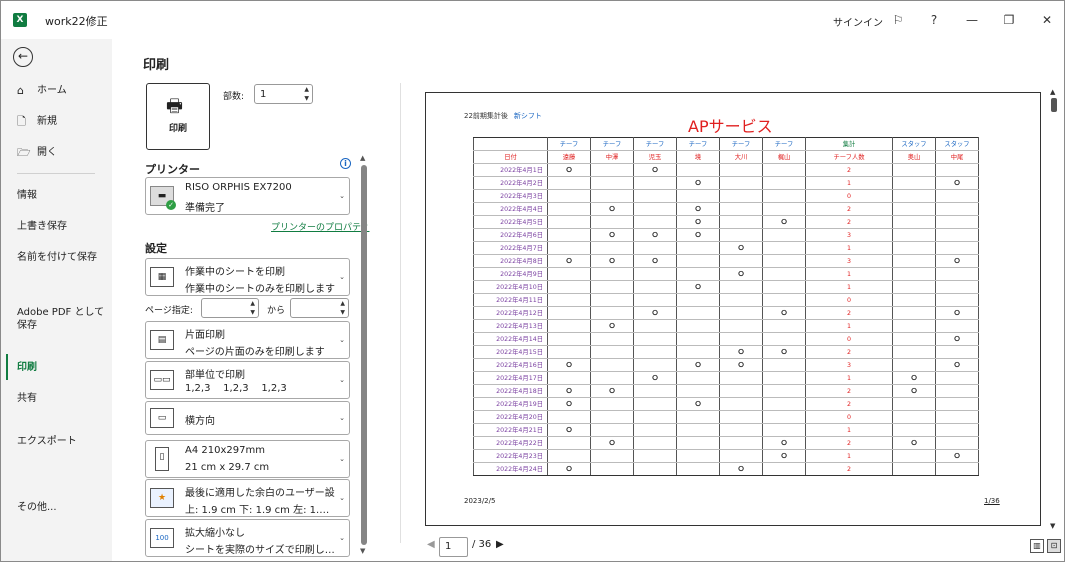 This screenshot has height=562, width=1065. I want to click on help-icon: ?, so click(934, 20).